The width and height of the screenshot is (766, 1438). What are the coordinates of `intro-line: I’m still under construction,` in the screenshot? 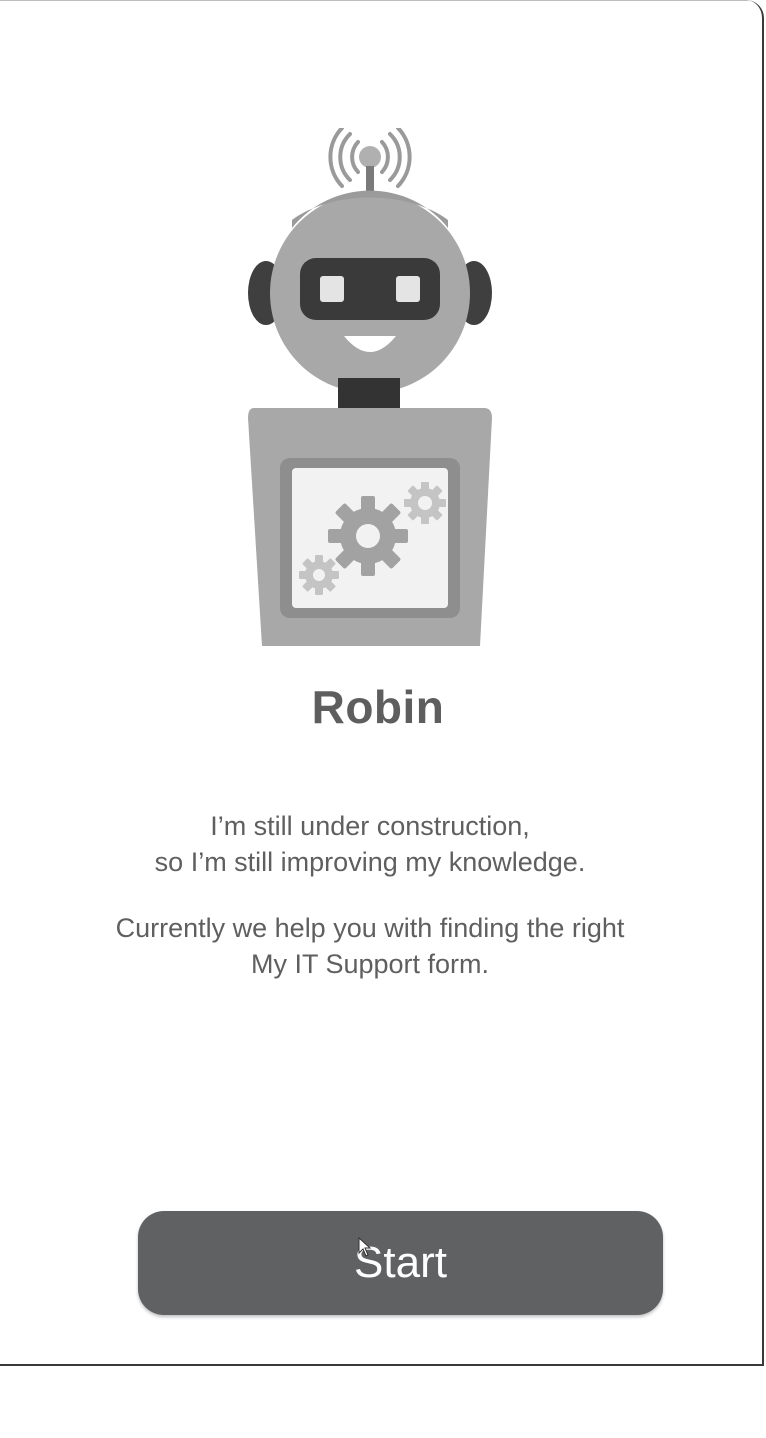 It's located at (370, 826).